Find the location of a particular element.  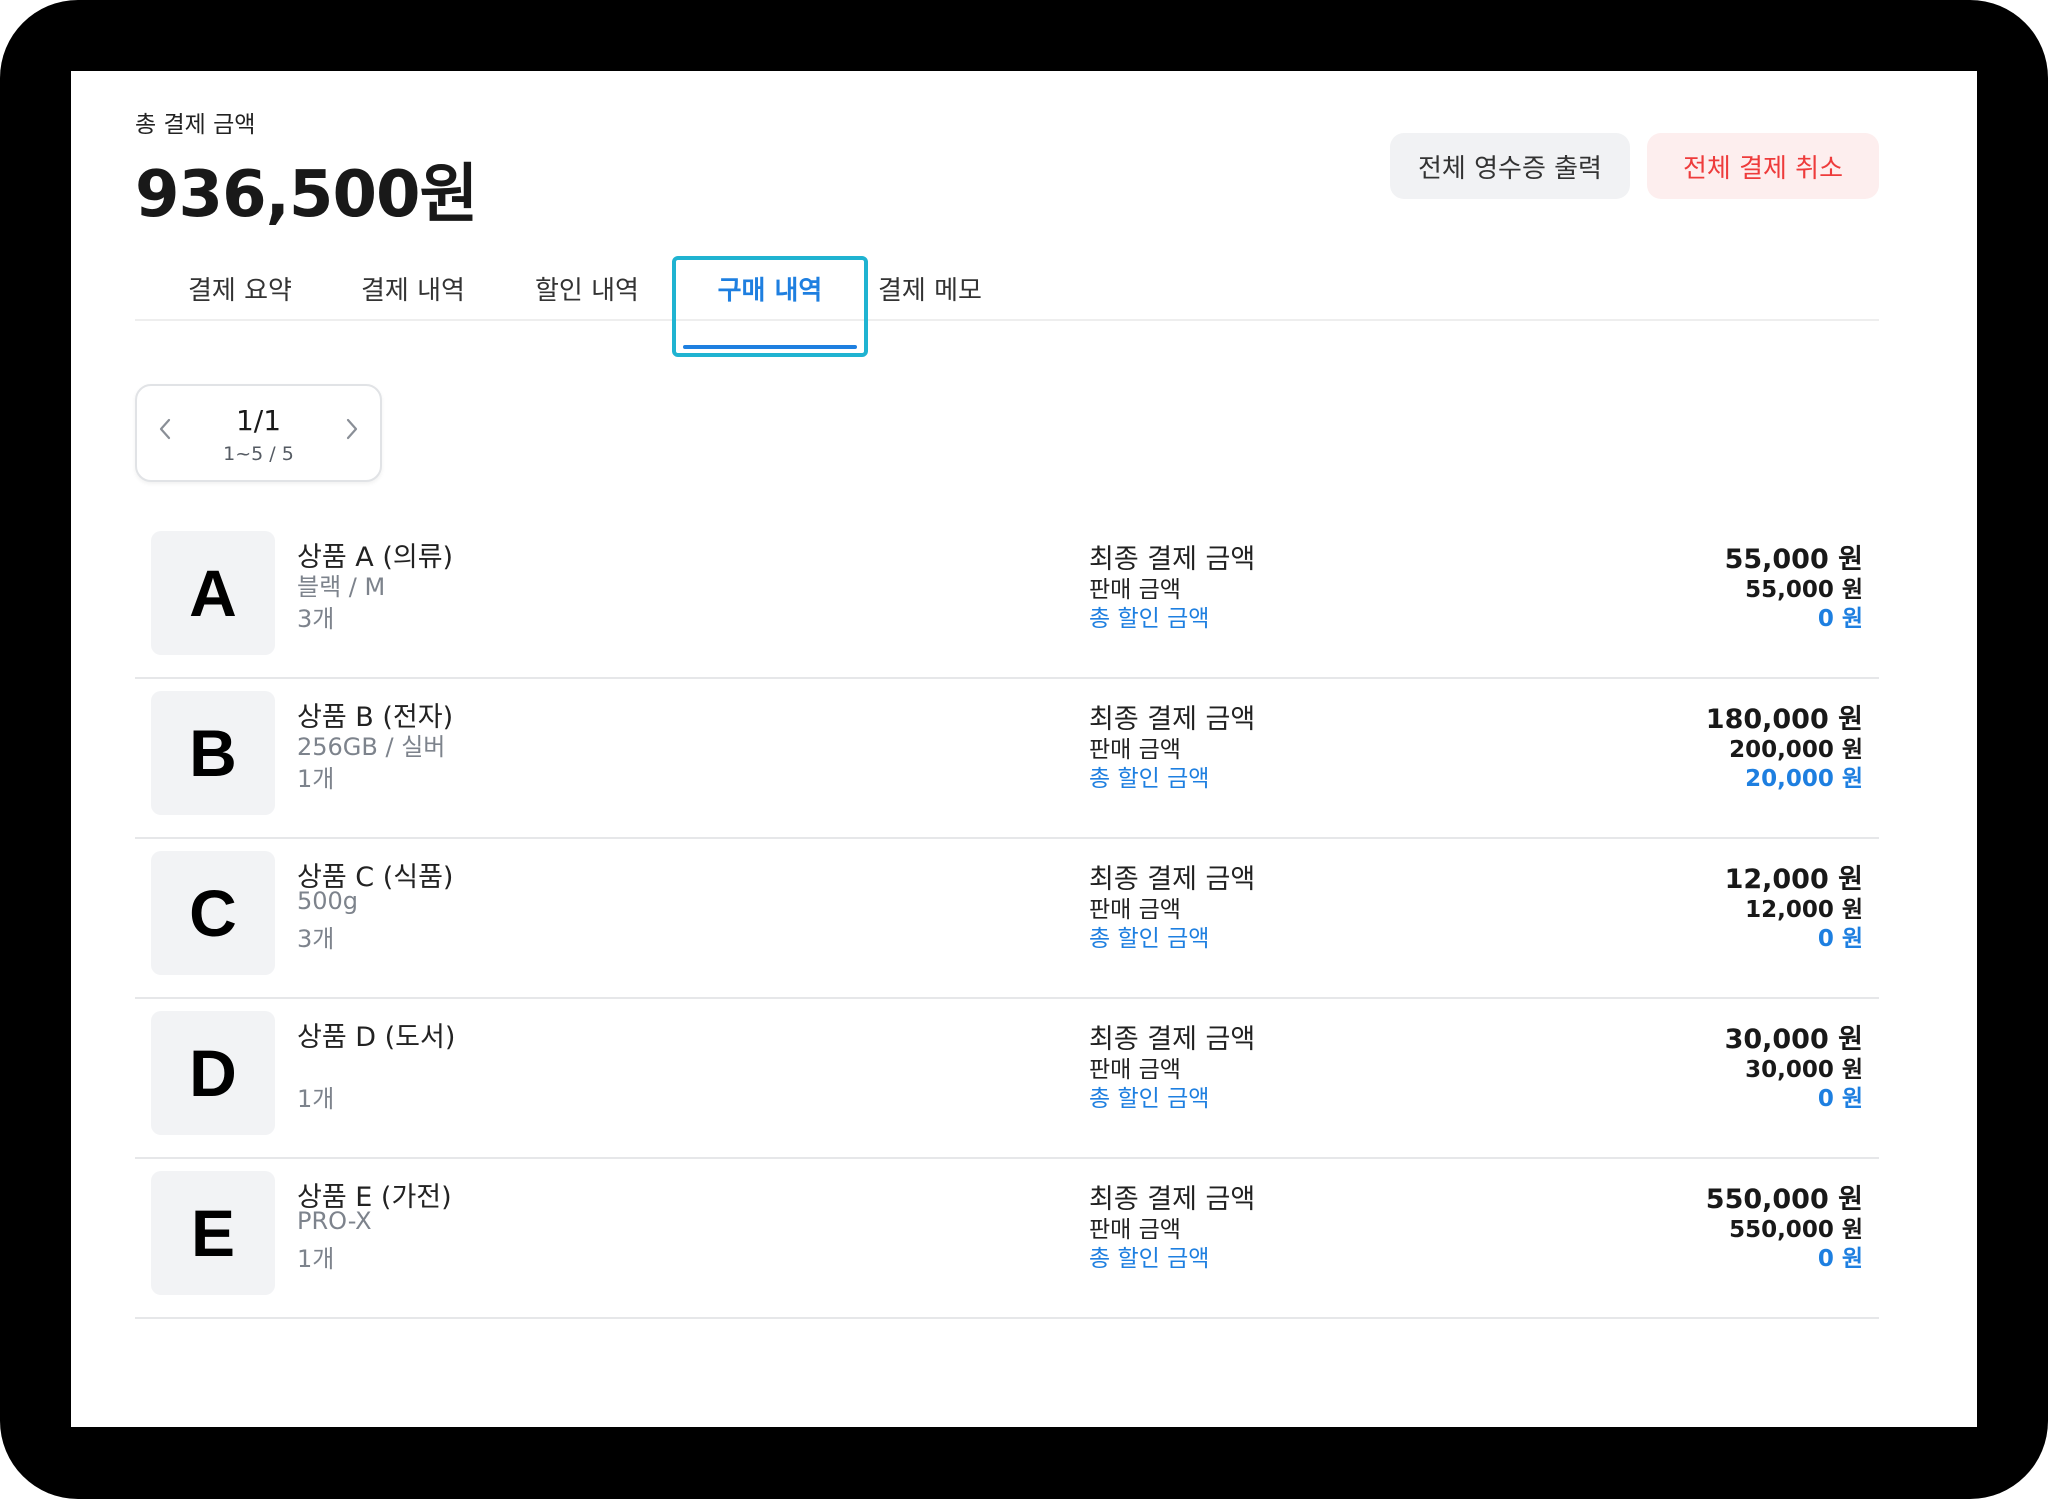

product-option: 블랙 / M is located at coordinates (341, 587).